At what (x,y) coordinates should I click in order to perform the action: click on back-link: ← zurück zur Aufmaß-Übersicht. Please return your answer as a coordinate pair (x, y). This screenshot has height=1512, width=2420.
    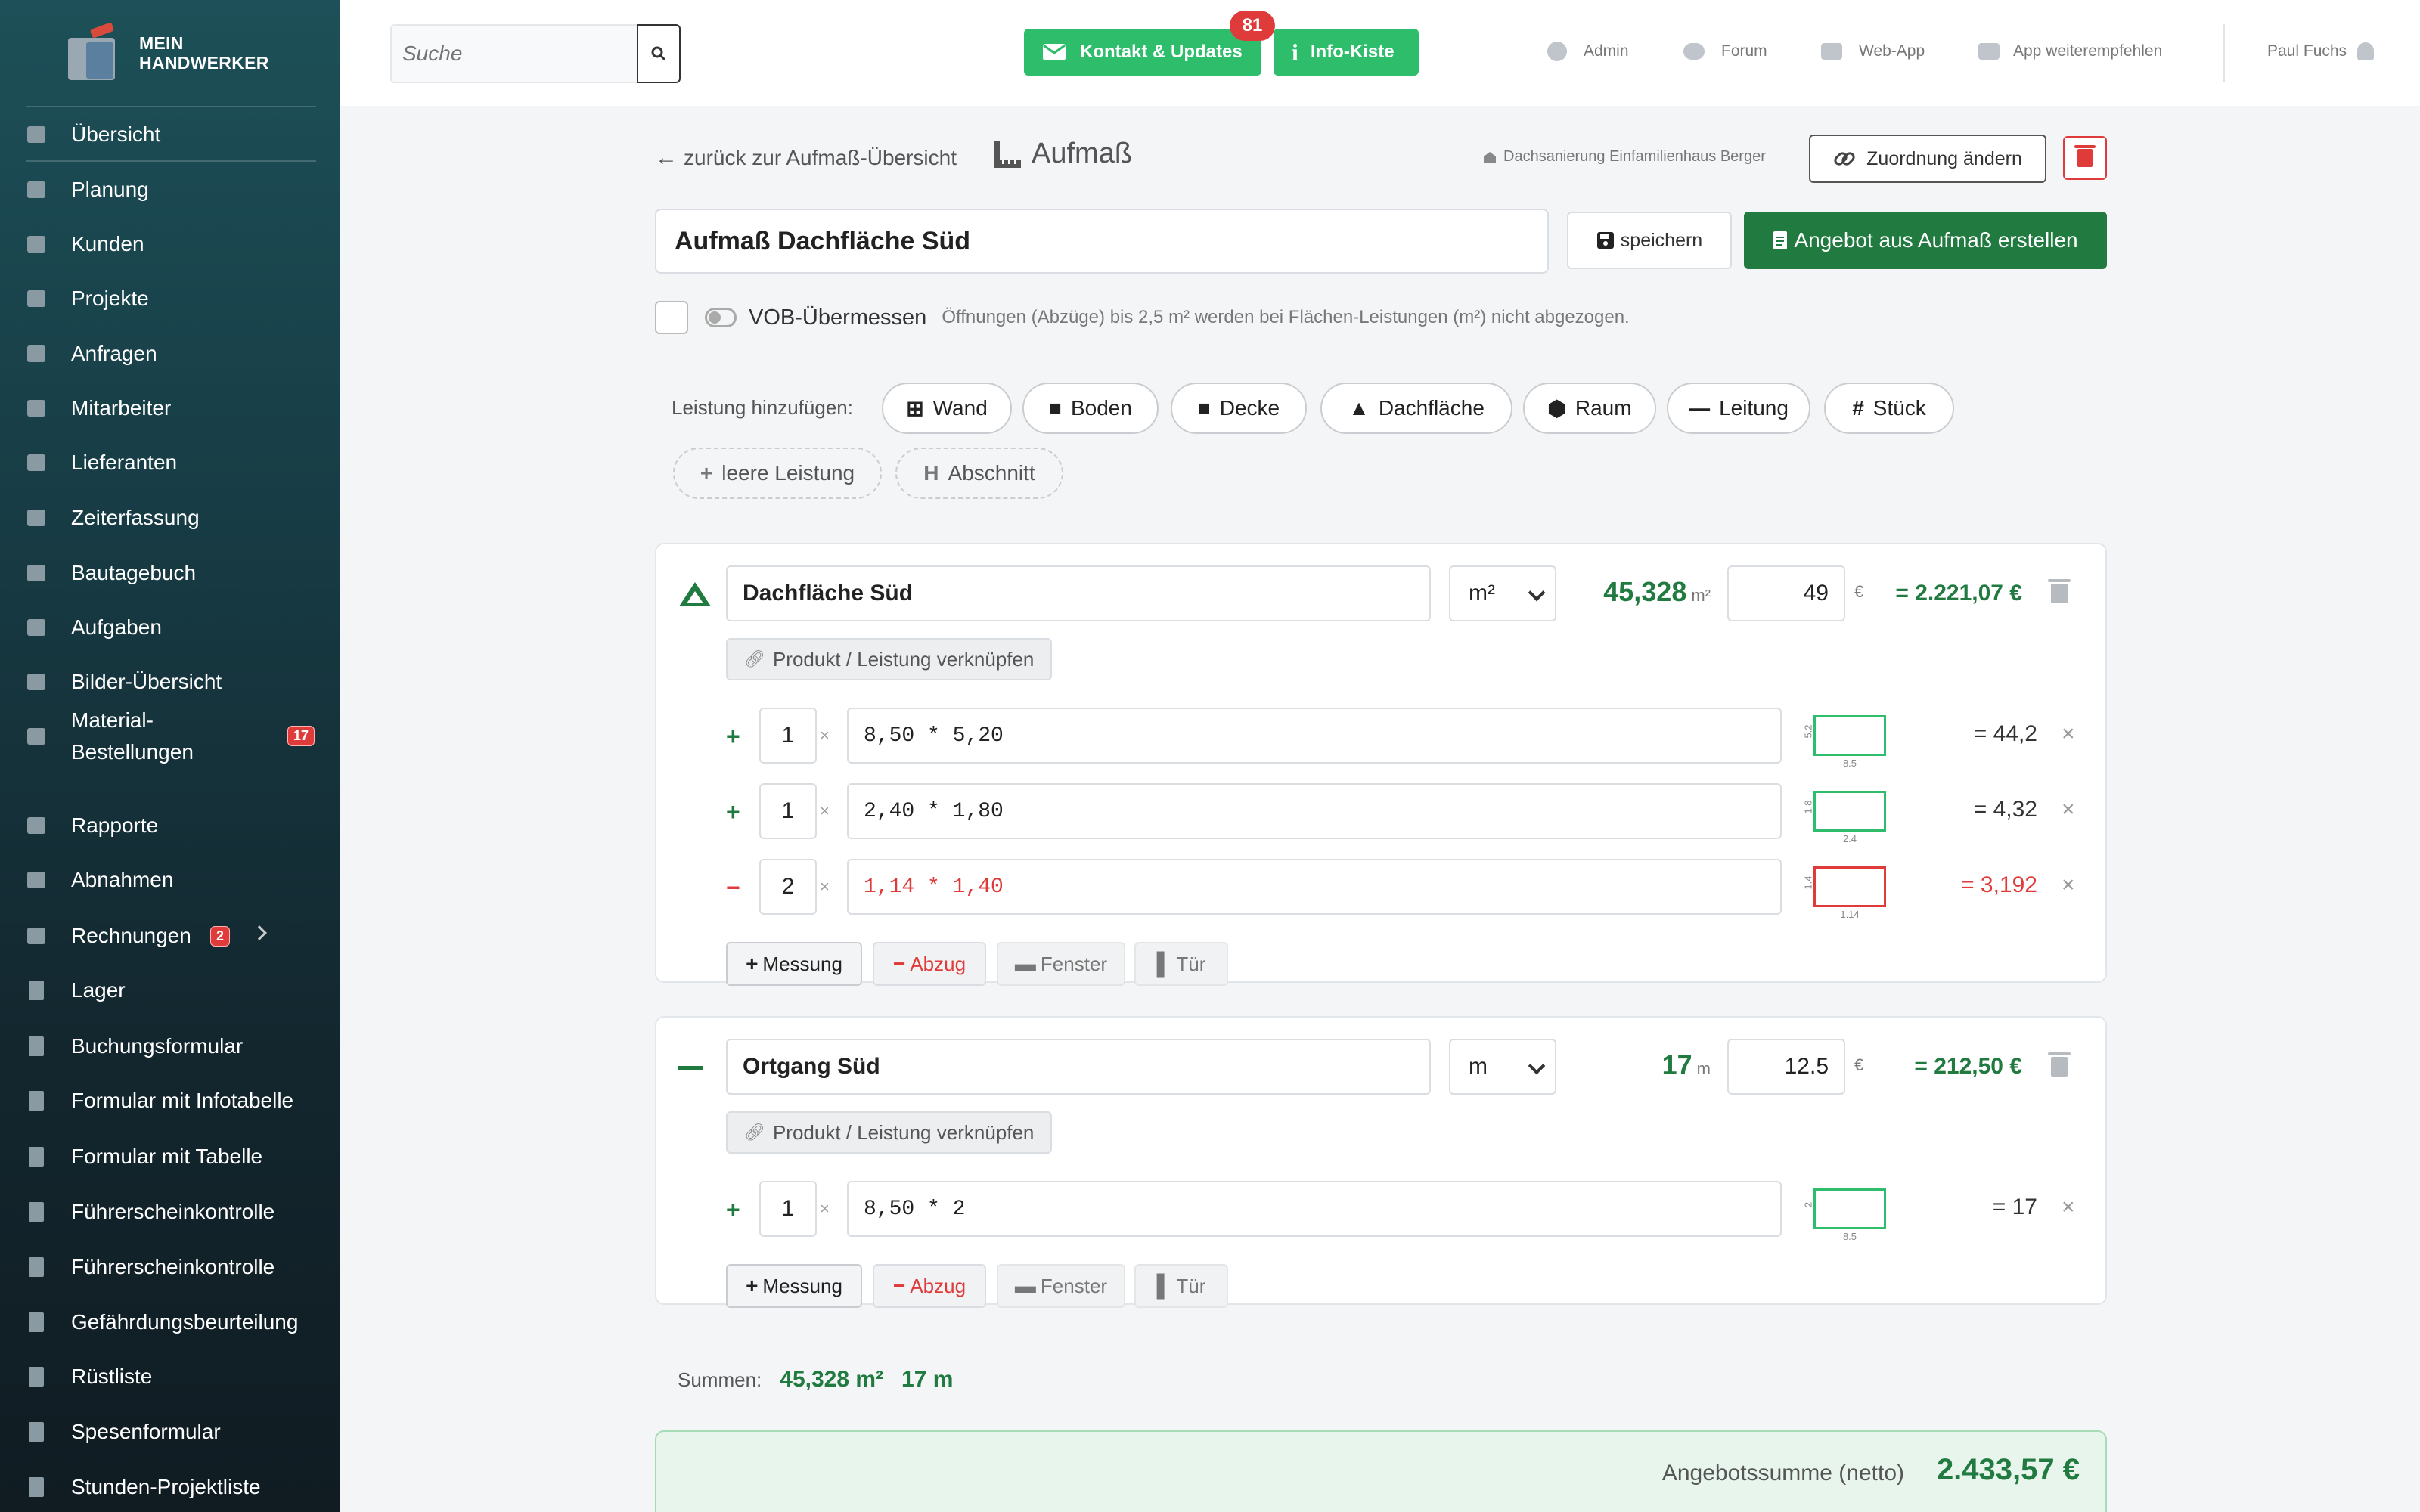
    Looking at the image, I should click on (806, 158).